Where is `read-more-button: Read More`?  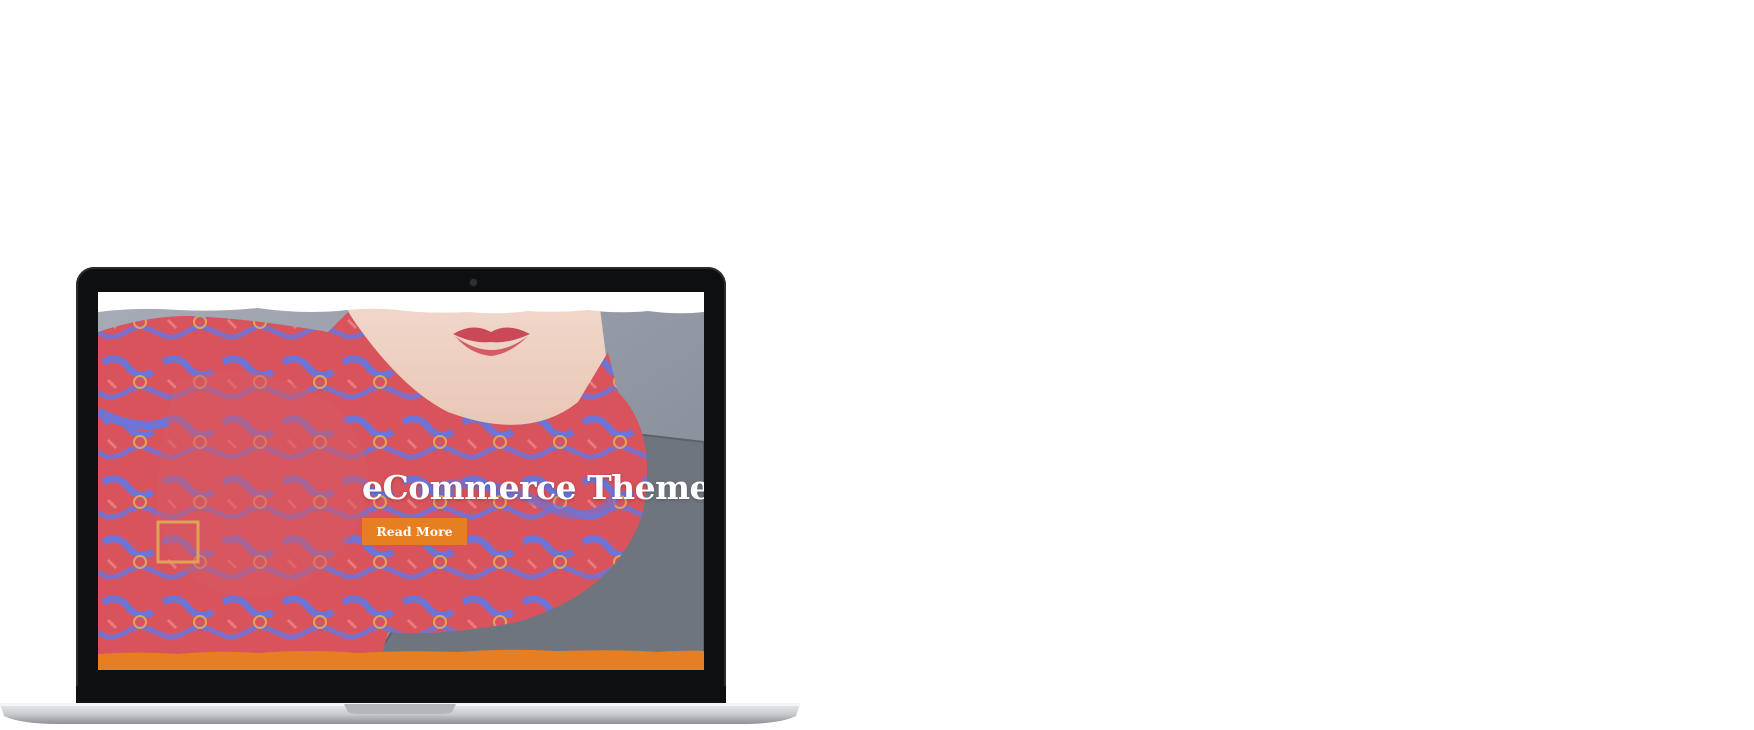
read-more-button: Read More is located at coordinates (414, 531).